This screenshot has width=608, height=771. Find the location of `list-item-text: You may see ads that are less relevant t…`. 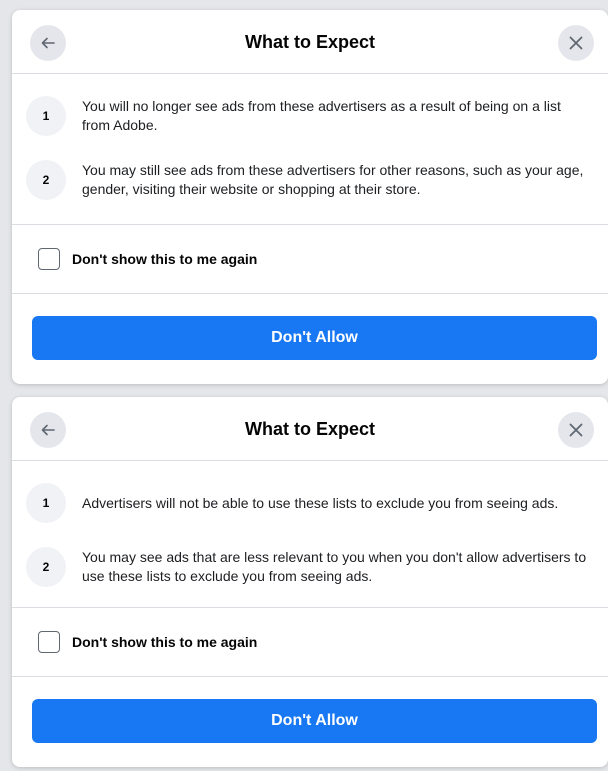

list-item-text: You may see ads that are less relevant t… is located at coordinates (334, 566).